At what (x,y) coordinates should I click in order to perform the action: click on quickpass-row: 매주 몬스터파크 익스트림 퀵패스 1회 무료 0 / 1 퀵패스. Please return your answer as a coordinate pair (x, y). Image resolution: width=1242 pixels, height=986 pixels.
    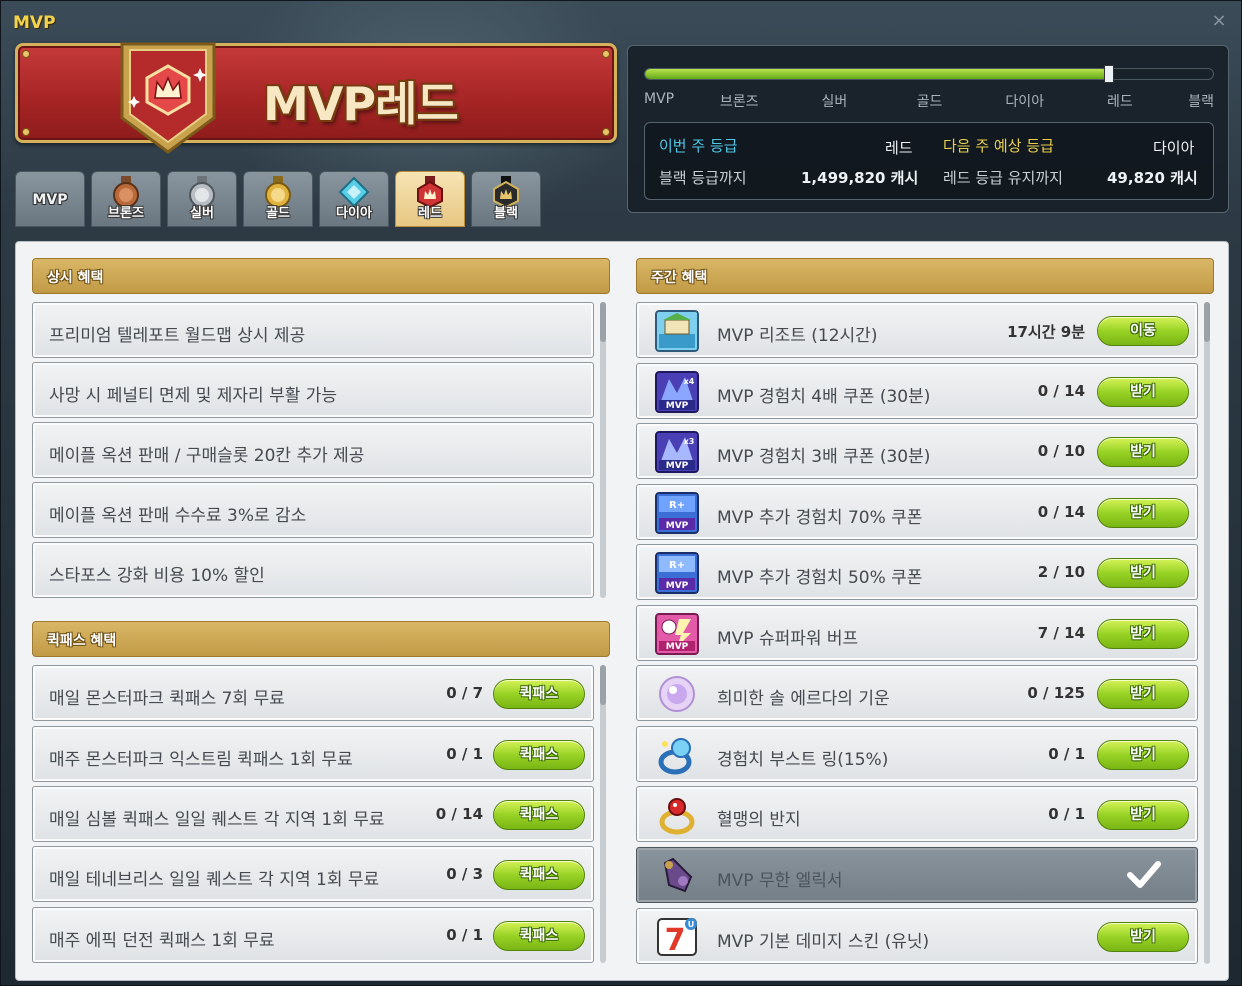
    Looking at the image, I should click on (313, 754).